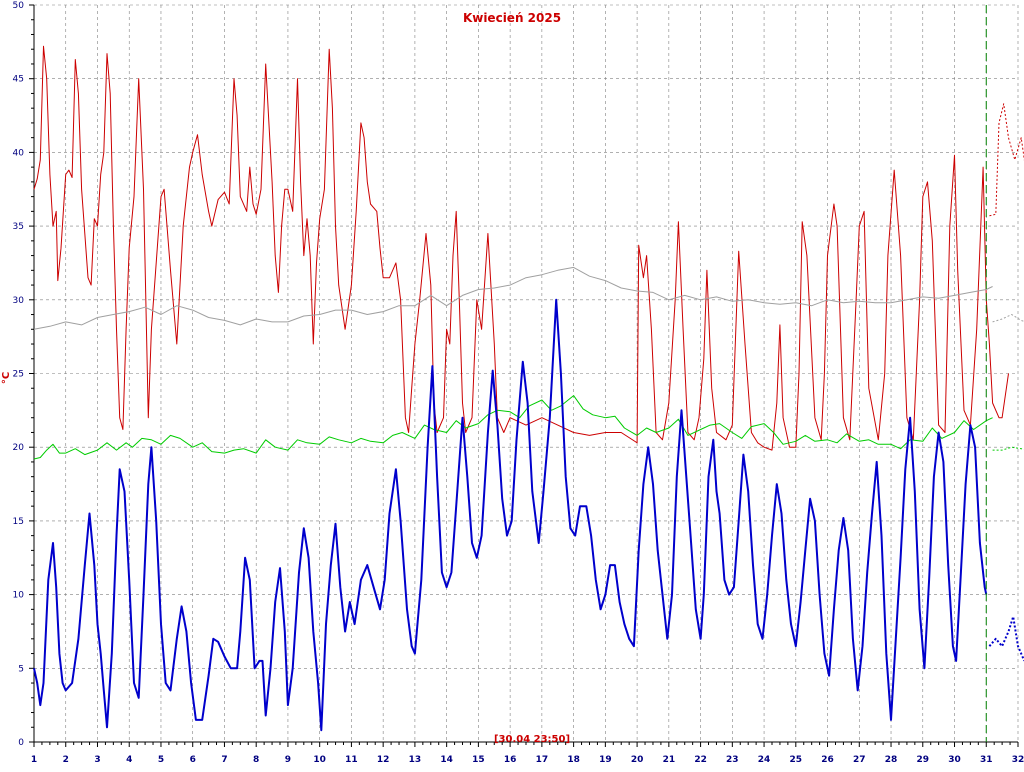 The width and height of the screenshot is (1024, 772). What do you see at coordinates (6, 378) in the screenshot?
I see `y-axis-unit-label: °C` at bounding box center [6, 378].